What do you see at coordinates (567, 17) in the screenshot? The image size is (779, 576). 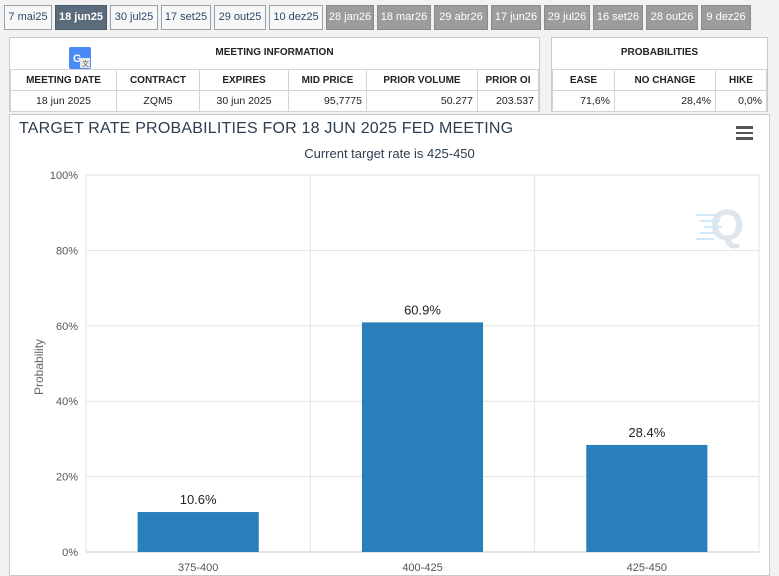 I see `tab-10: 29 jul26` at bounding box center [567, 17].